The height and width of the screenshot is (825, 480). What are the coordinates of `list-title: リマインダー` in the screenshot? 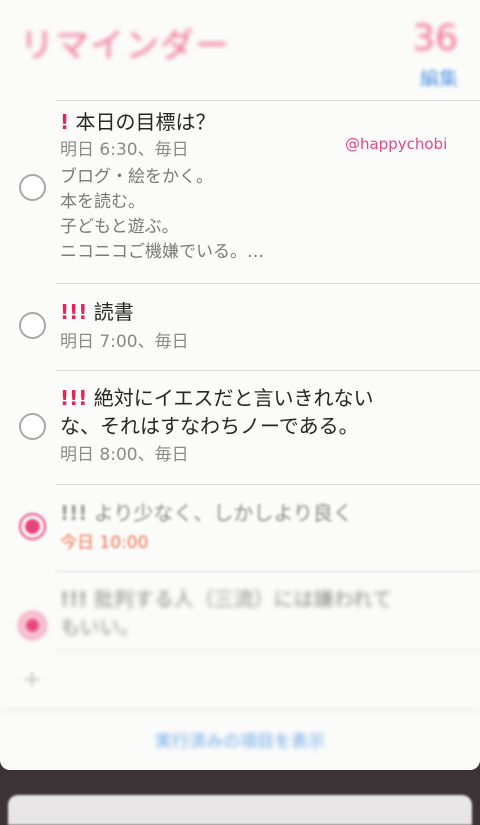 It's located at (125, 46).